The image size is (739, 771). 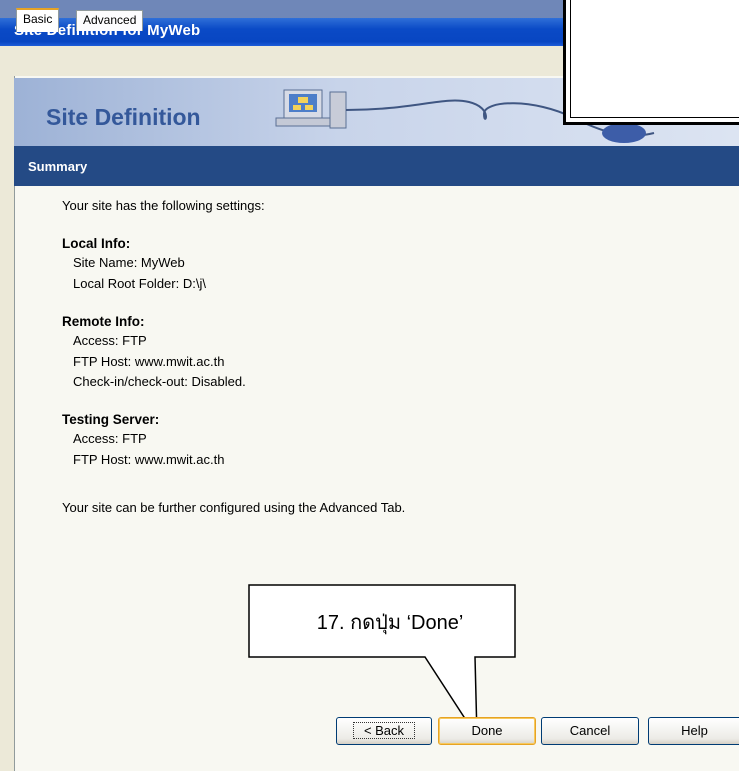 I want to click on done-button: Done, so click(x=487, y=731).